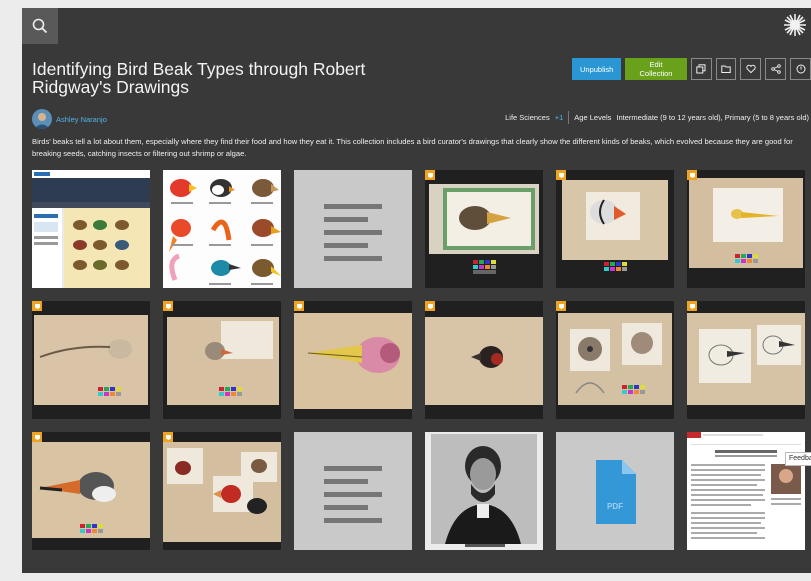  I want to click on edit-collection-button: Edit Collection, so click(656, 69).